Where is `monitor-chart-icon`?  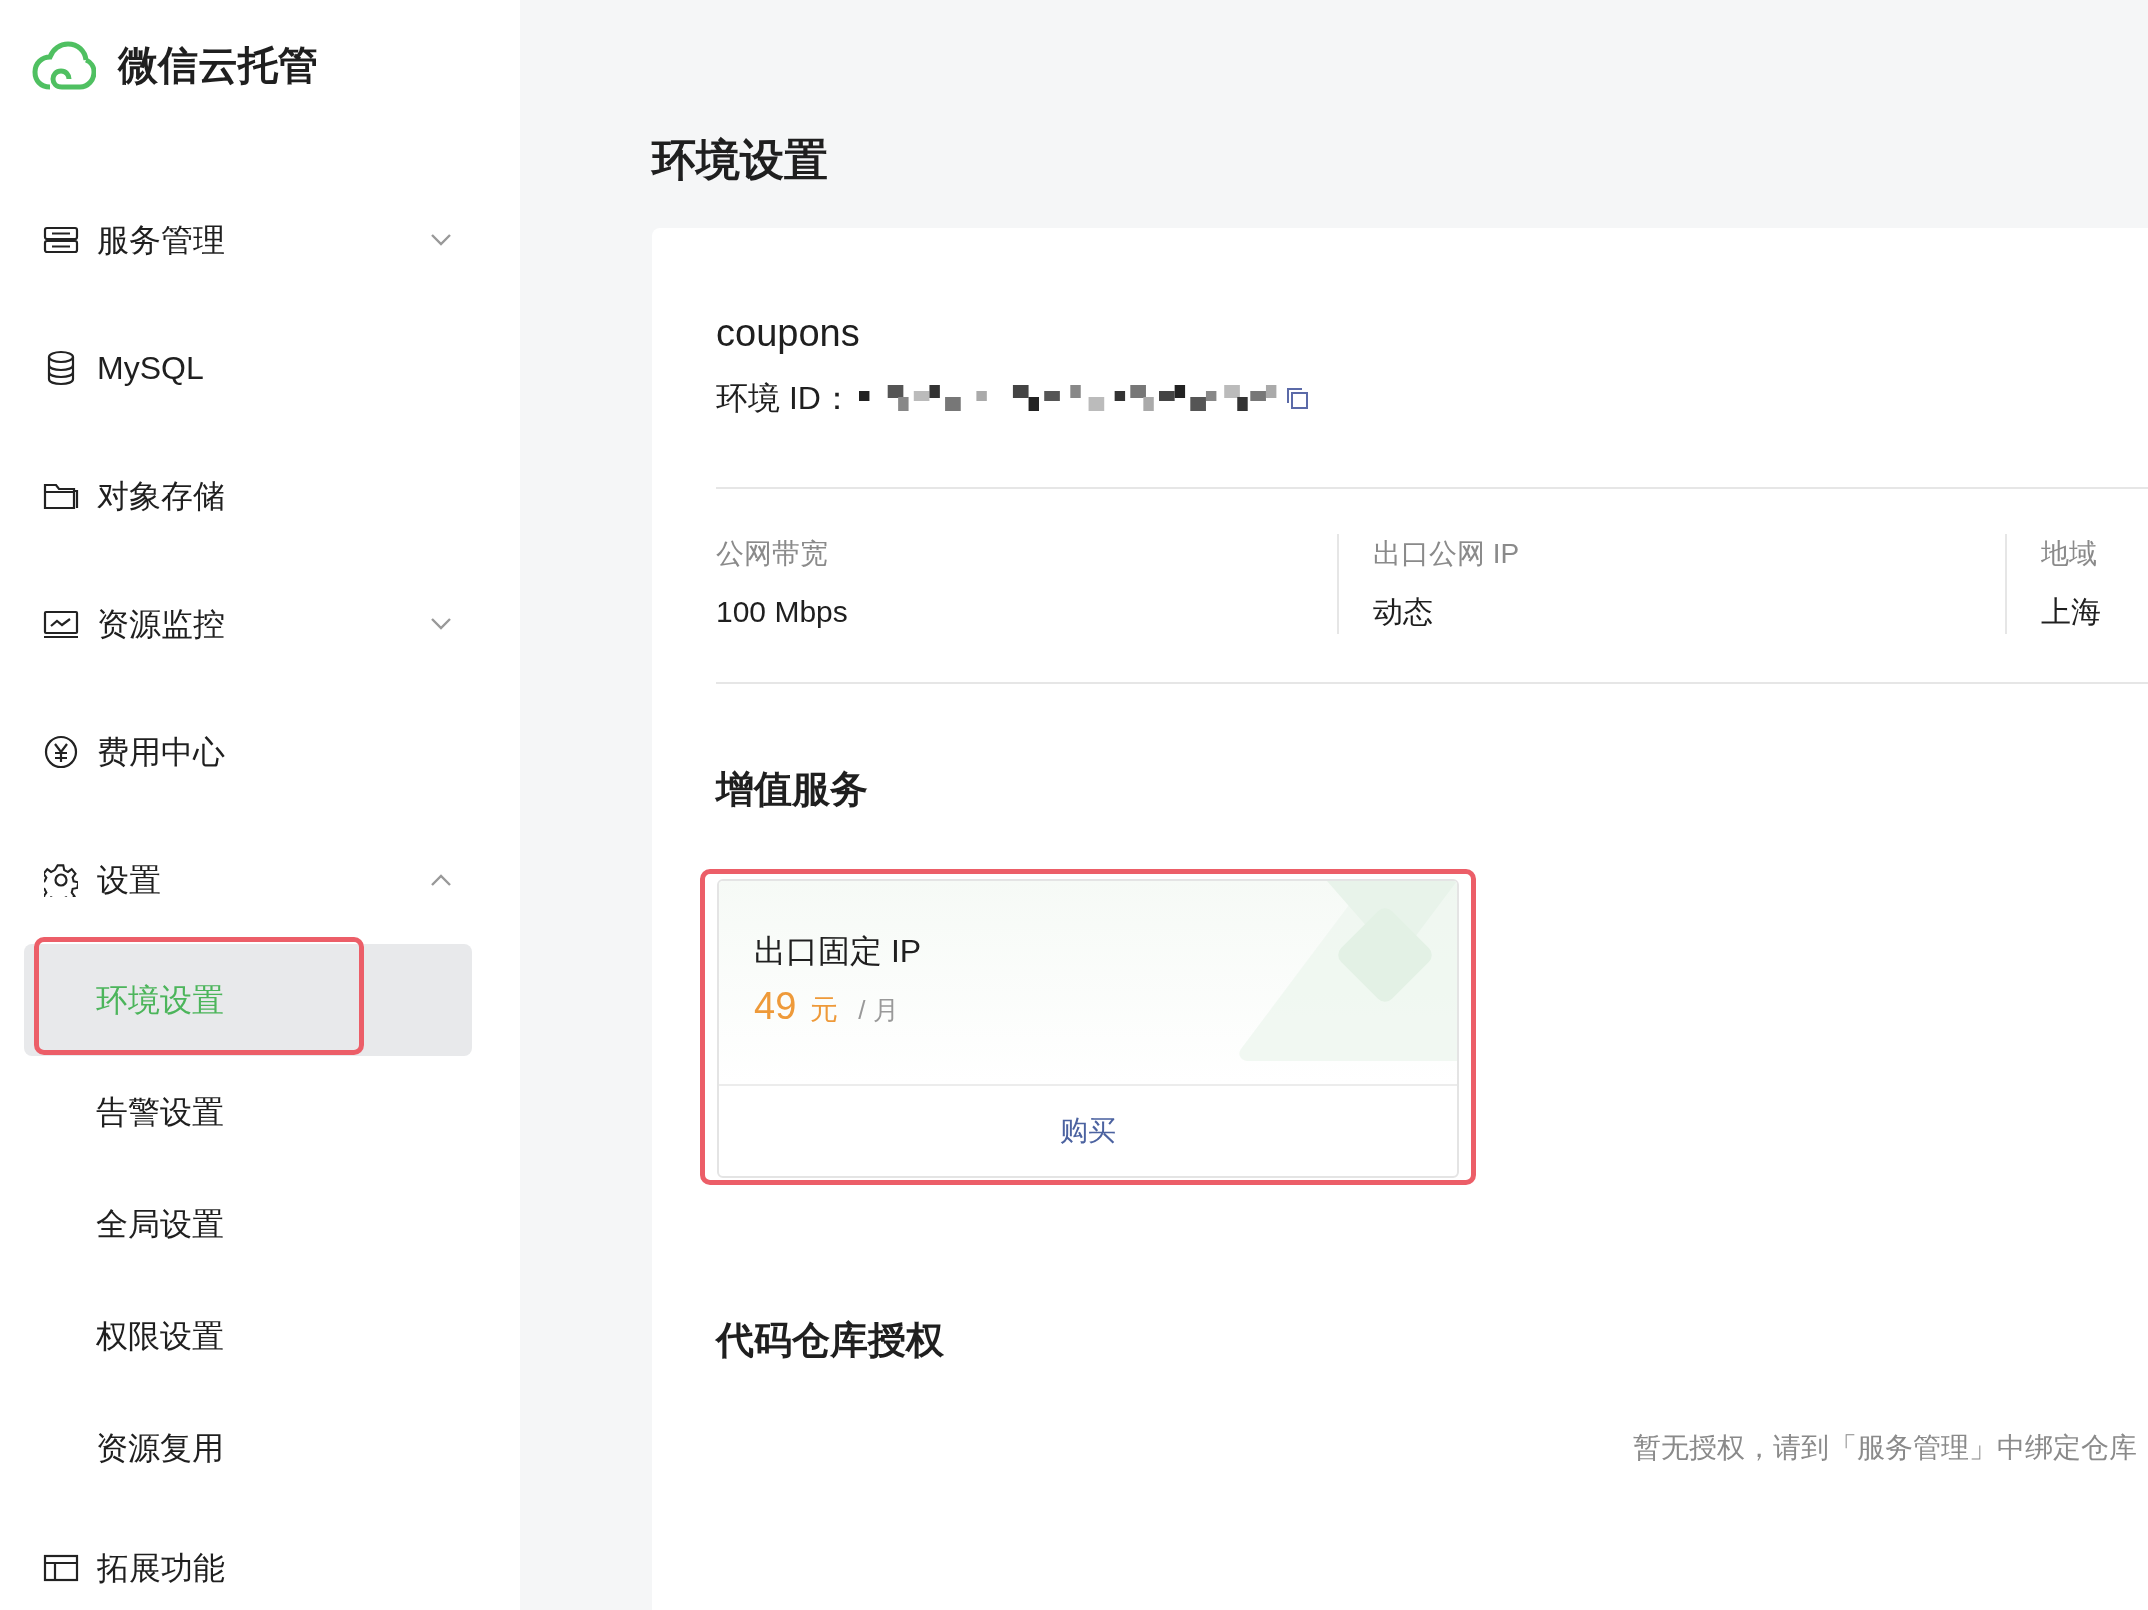 monitor-chart-icon is located at coordinates (61, 624).